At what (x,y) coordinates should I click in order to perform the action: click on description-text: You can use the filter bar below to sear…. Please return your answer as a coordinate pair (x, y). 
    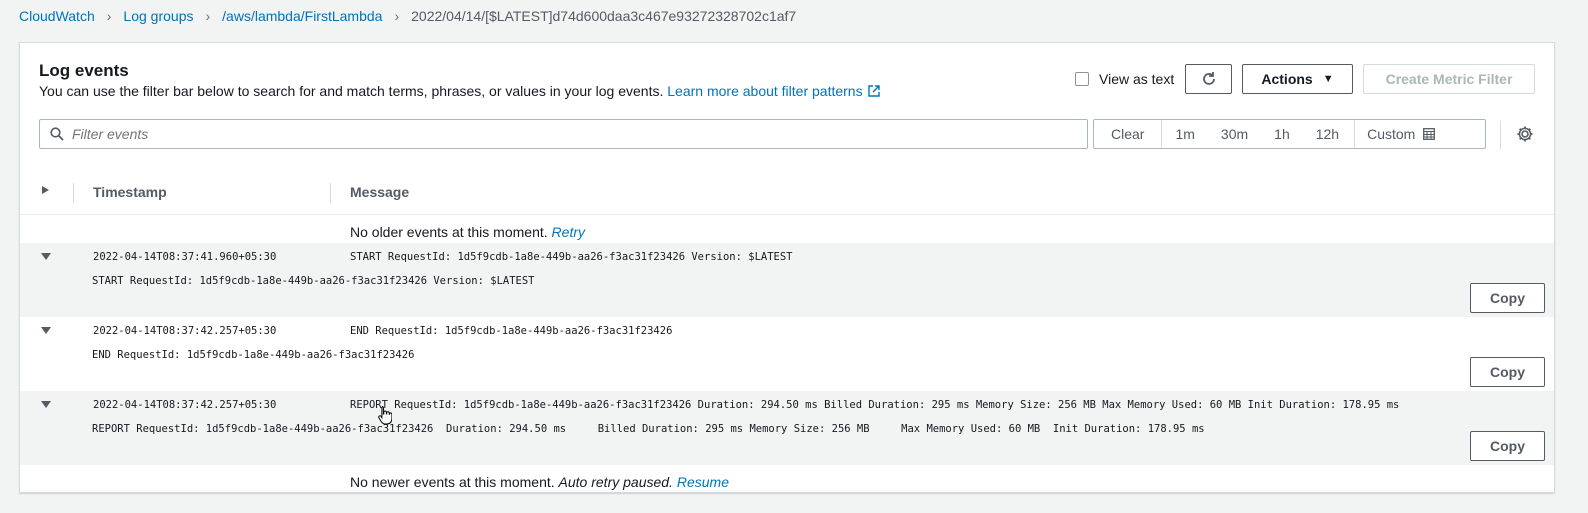
    Looking at the image, I should click on (351, 91).